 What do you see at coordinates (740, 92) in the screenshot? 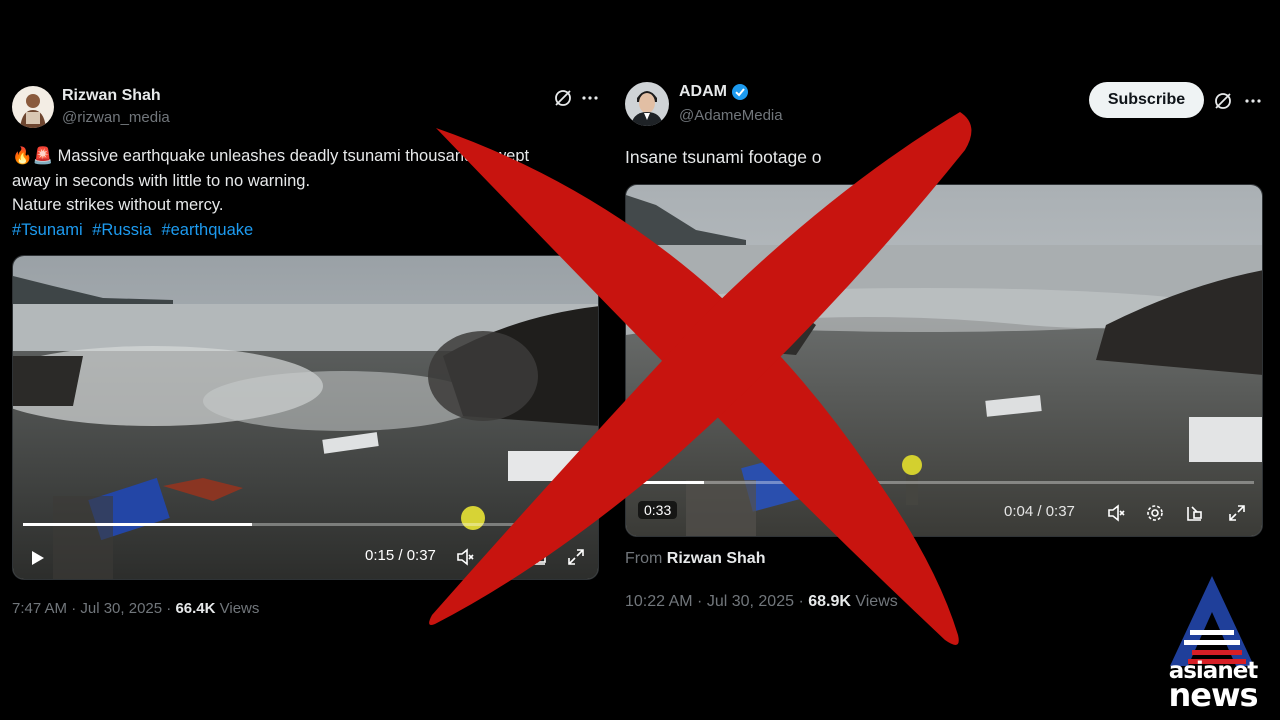
I see `verified-badge-icon` at bounding box center [740, 92].